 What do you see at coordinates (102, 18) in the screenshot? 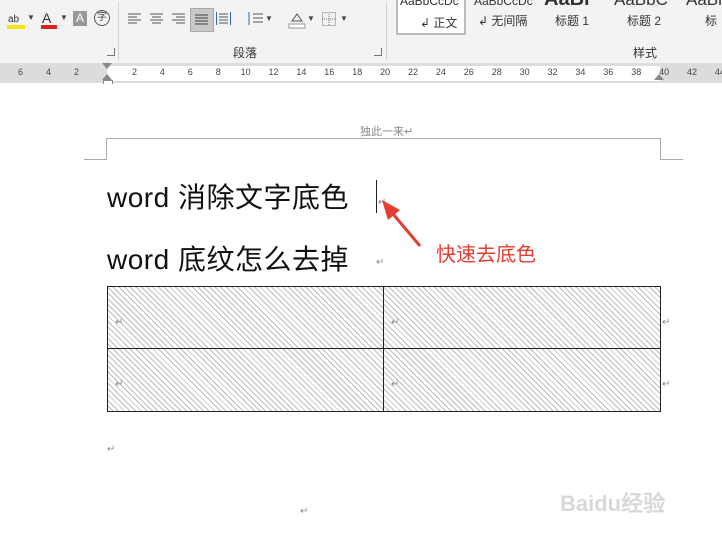
I see `enclose-char-icon: 字` at bounding box center [102, 18].